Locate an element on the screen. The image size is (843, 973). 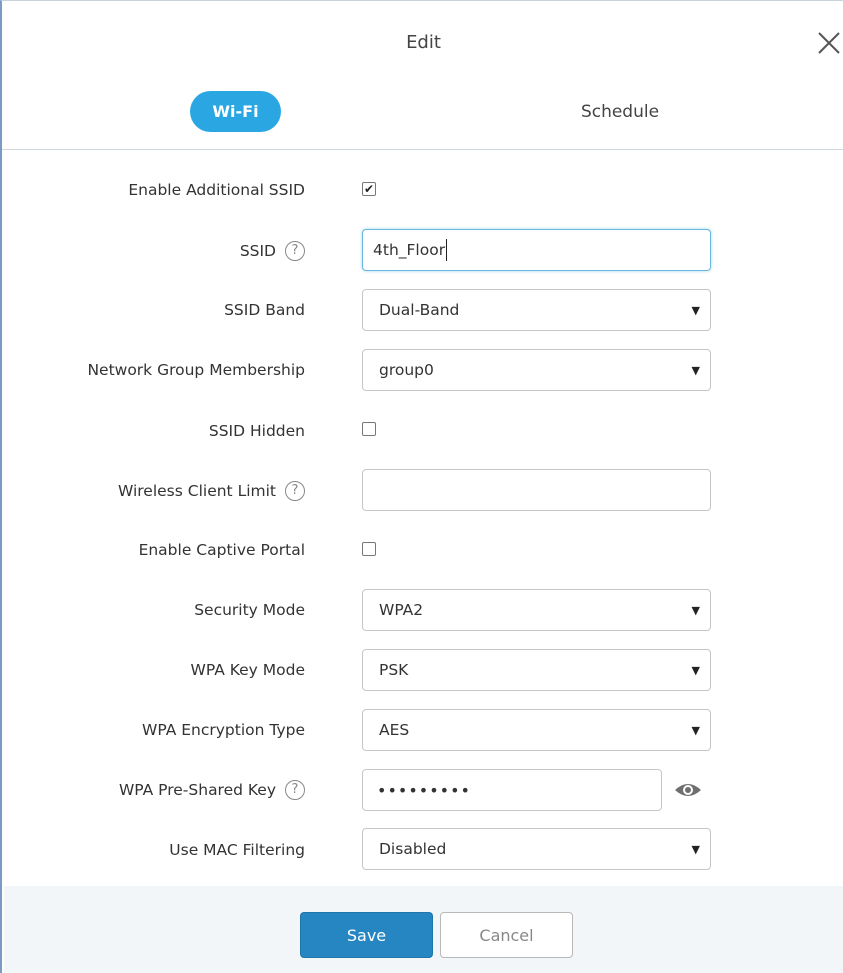
wpa-encryption-type-value: AES is located at coordinates (394, 730).